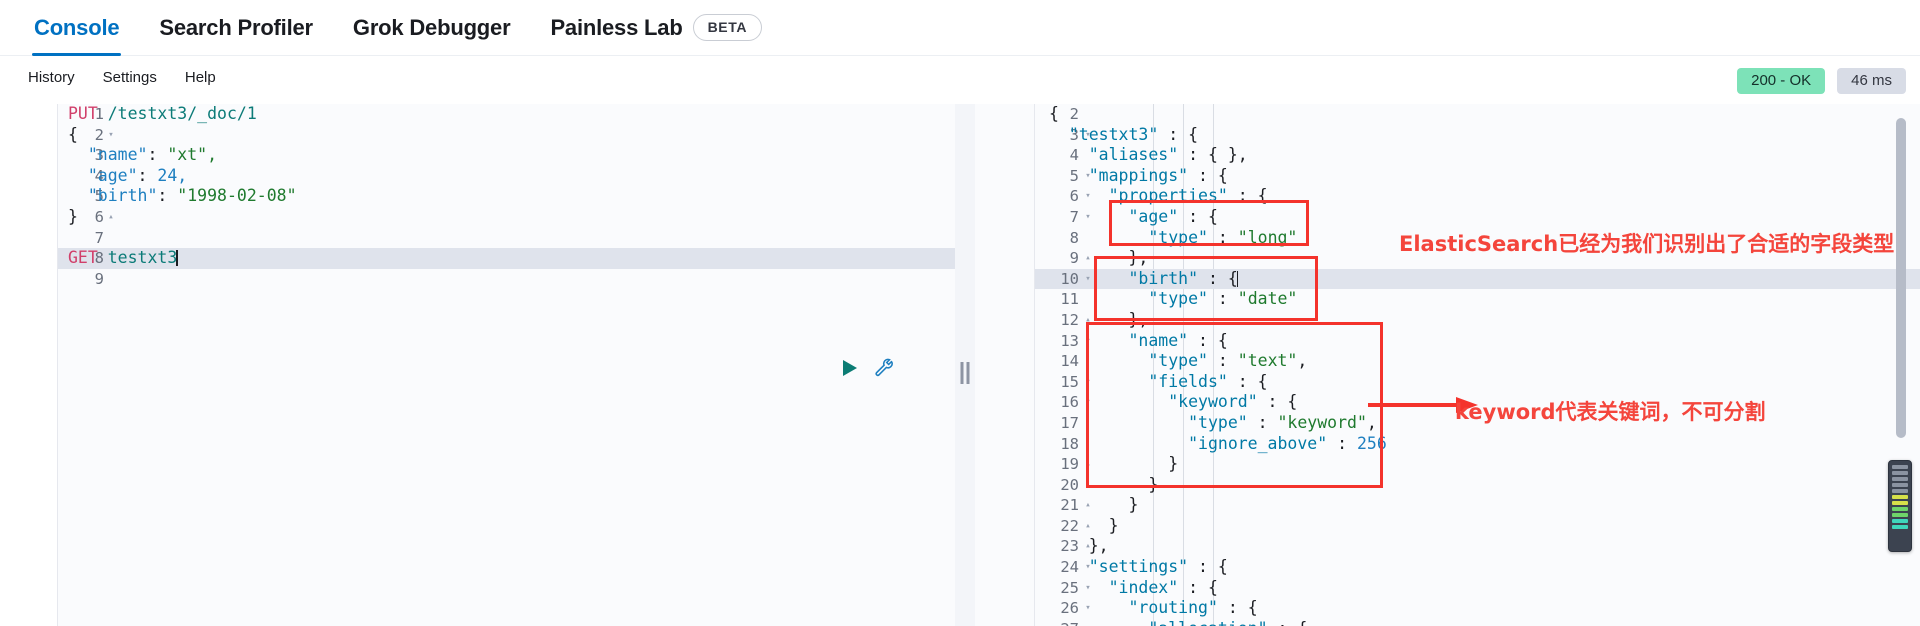 This screenshot has width=1920, height=626. Describe the element at coordinates (111, 217) in the screenshot. I see `fold-toggle-icon: ▴` at that location.